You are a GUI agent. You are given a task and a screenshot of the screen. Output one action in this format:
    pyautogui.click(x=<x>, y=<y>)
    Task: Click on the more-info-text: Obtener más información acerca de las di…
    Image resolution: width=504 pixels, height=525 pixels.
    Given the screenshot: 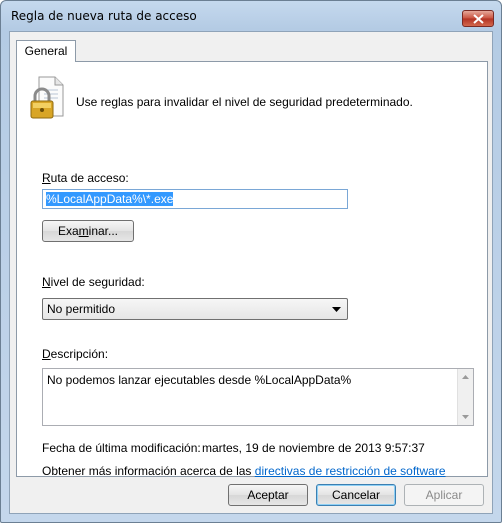 What is the action you would take?
    pyautogui.click(x=244, y=471)
    